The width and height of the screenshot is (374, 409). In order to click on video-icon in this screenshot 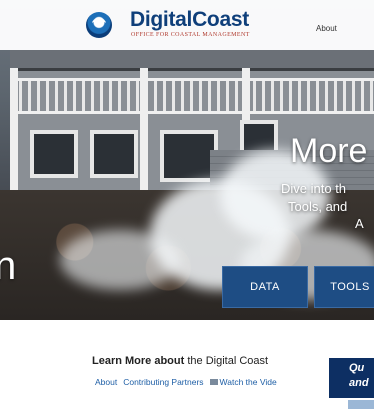, I will do `click(213, 382)`.